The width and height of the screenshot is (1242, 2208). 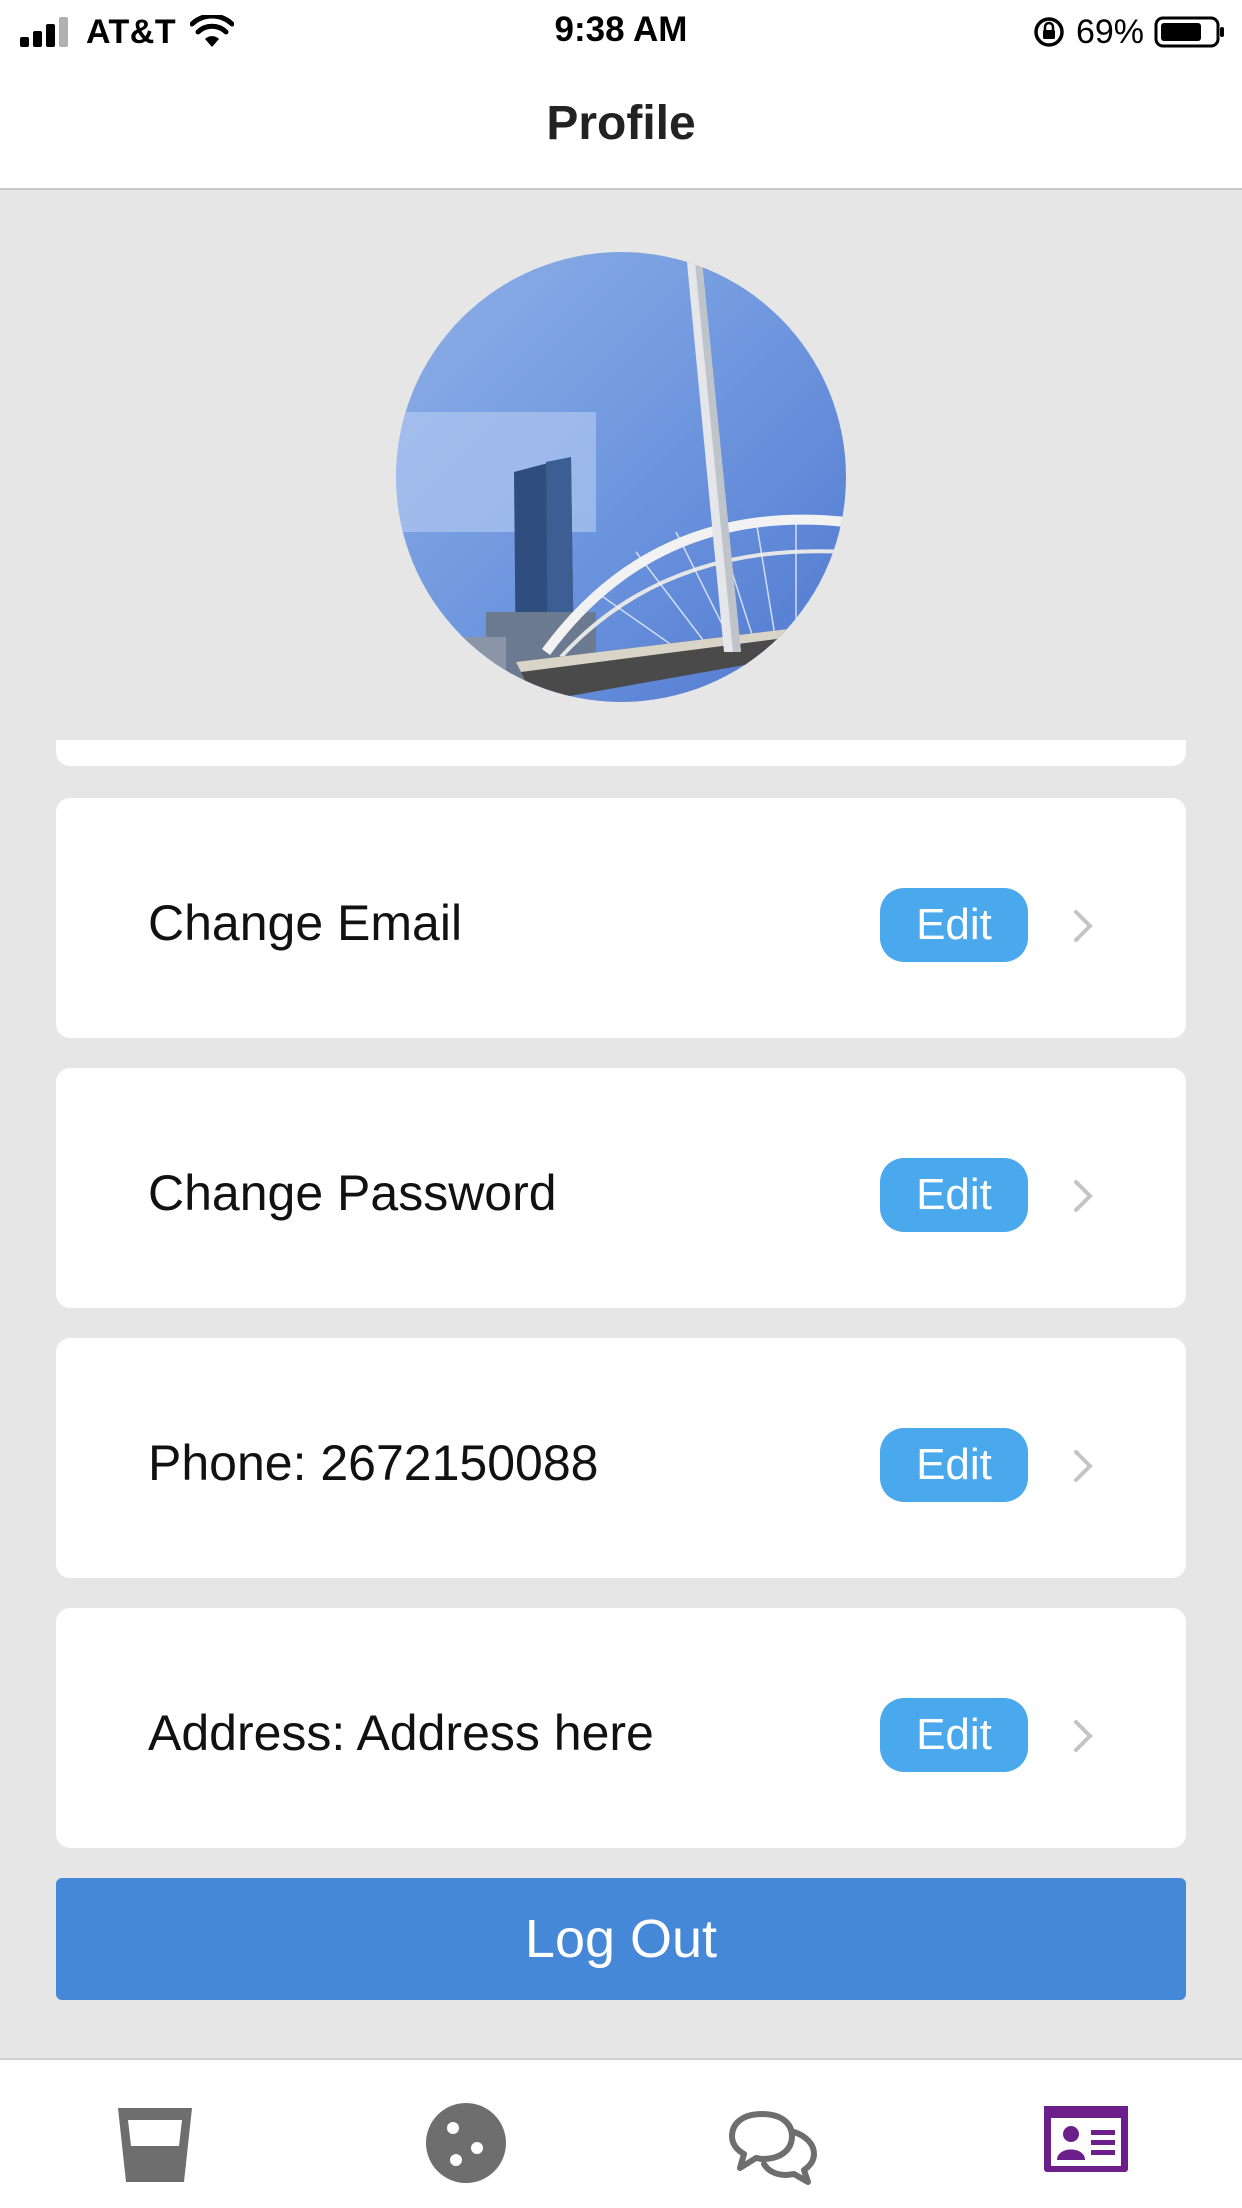 What do you see at coordinates (373, 1463) in the screenshot?
I see `setting-label: Phone: 2672150088` at bounding box center [373, 1463].